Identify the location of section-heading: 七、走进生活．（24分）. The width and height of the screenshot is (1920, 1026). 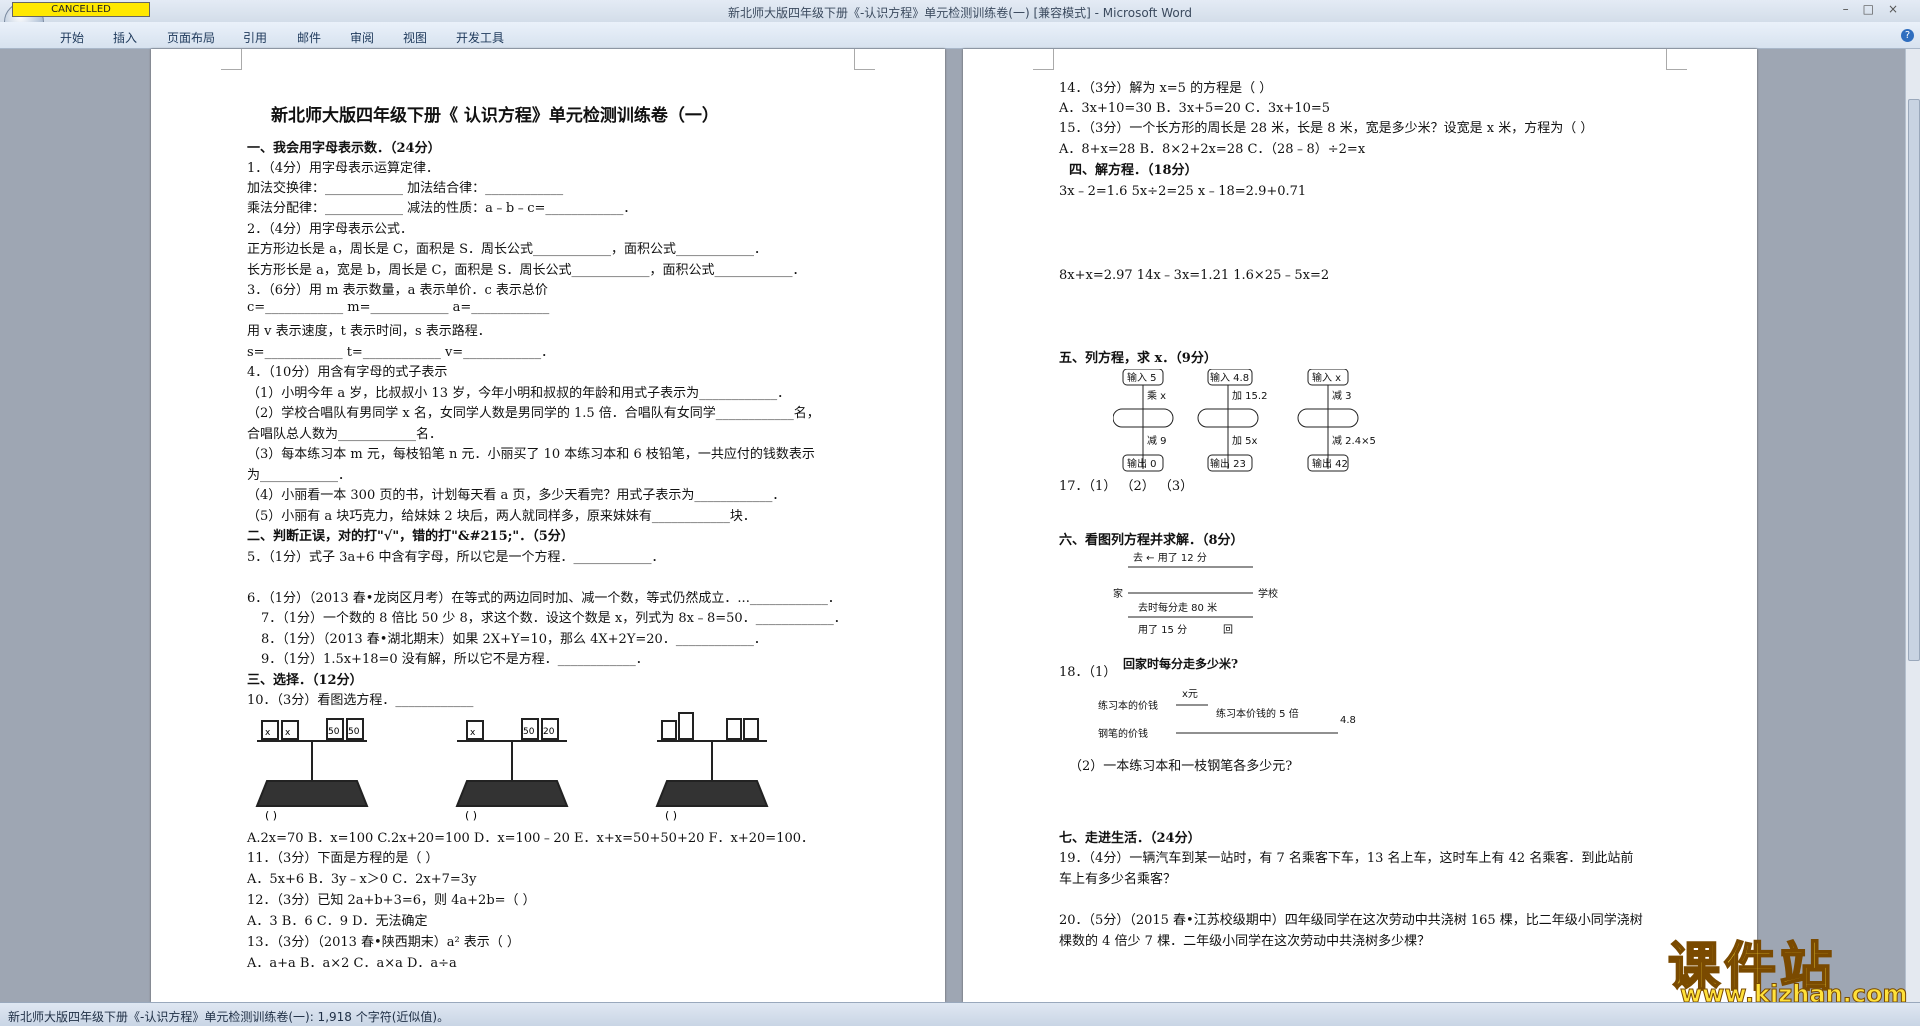
(1130, 838).